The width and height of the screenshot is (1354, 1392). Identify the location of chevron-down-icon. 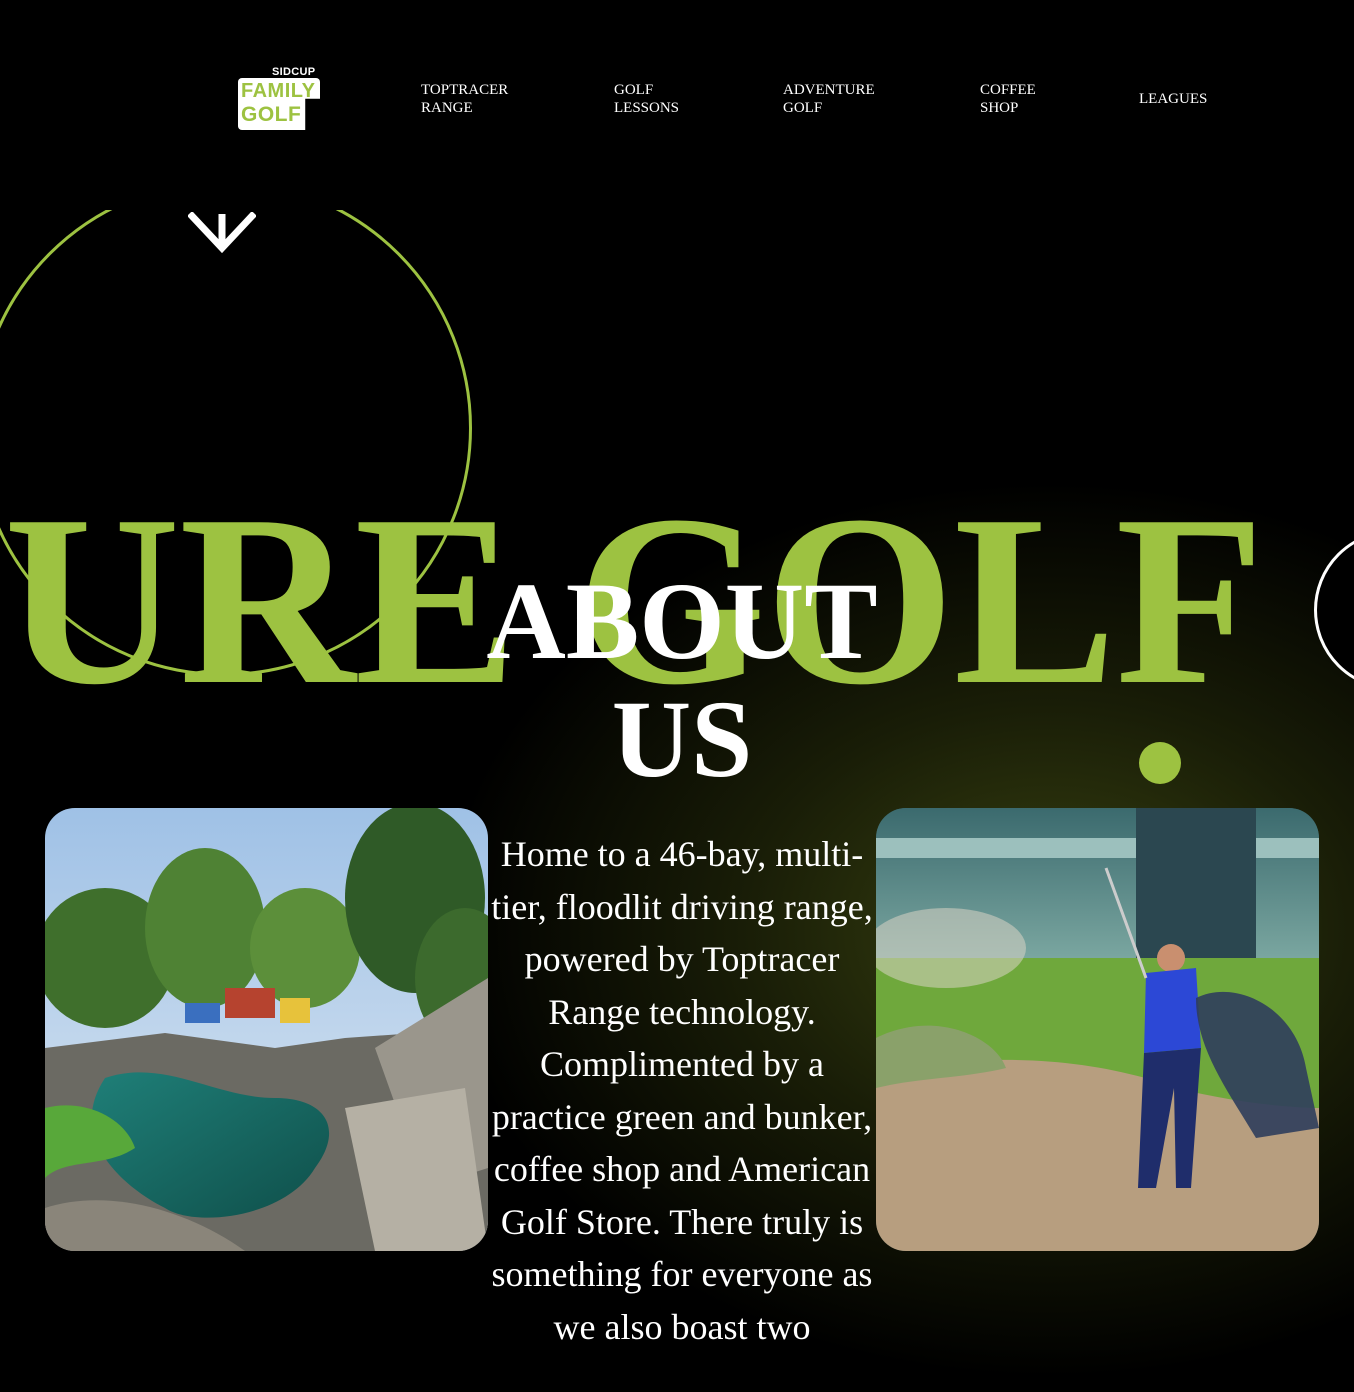
(222, 233).